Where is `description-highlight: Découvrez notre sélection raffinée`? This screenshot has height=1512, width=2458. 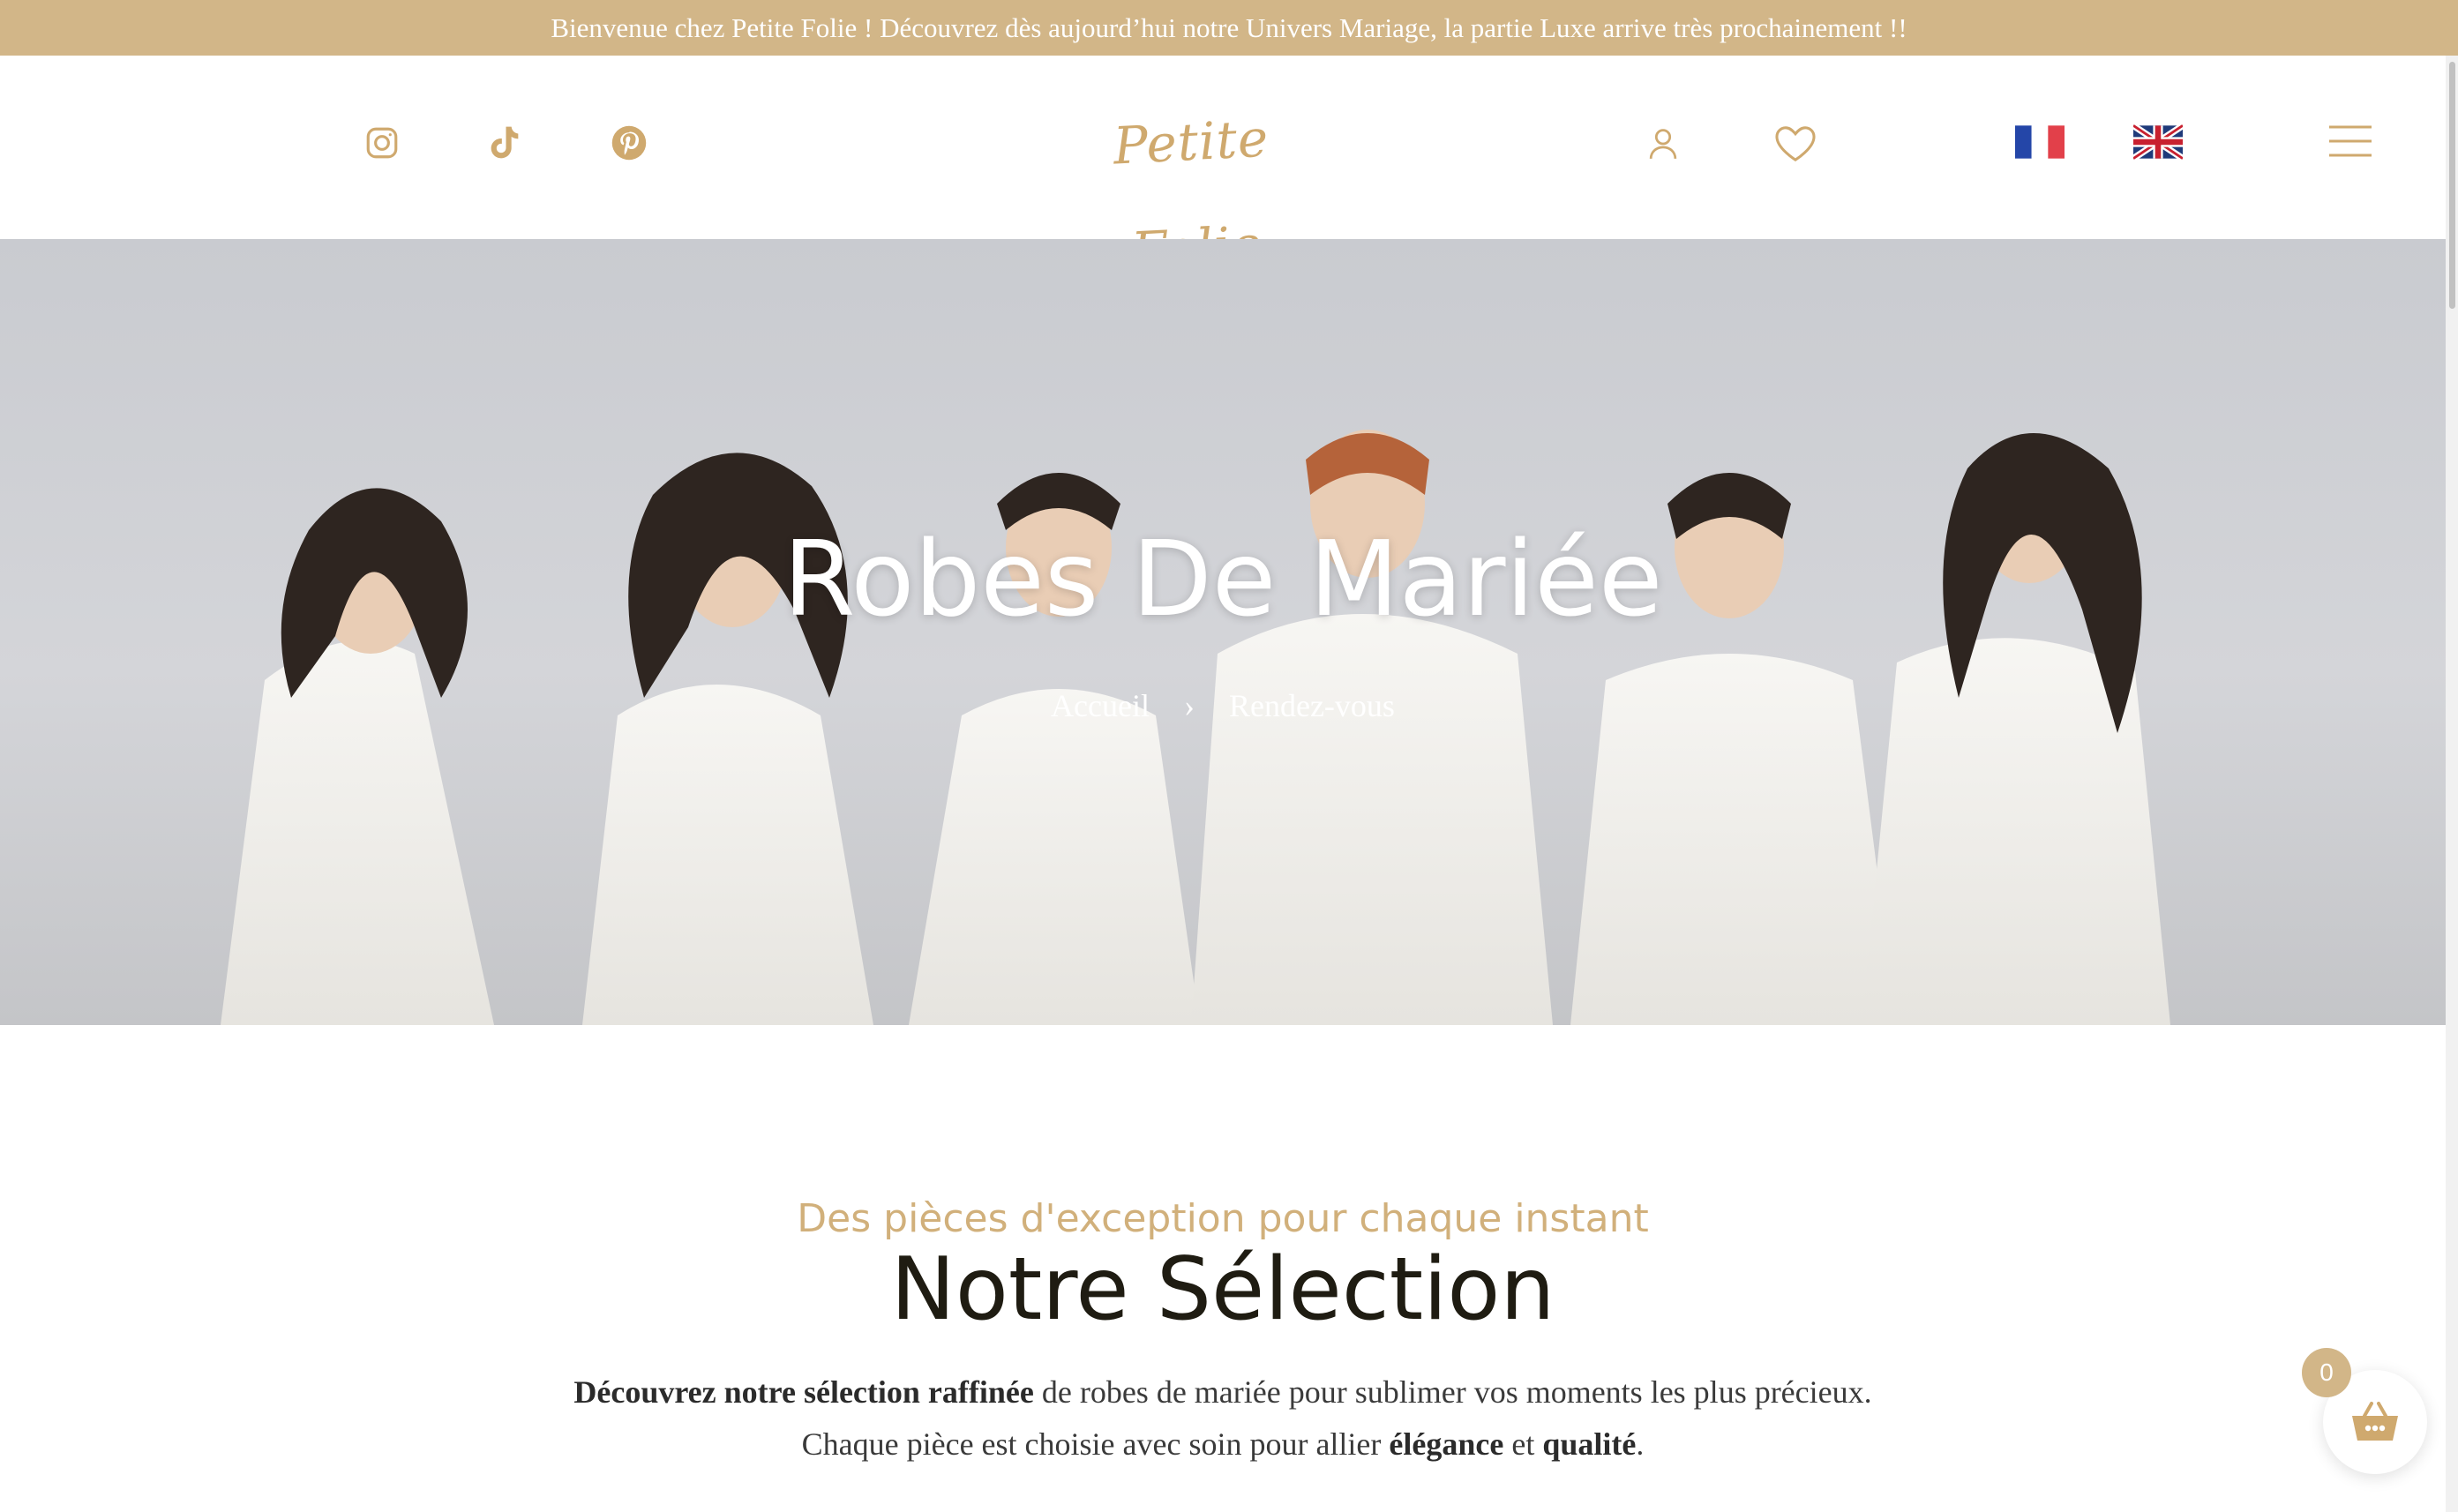
description-highlight: Découvrez notre sélection raffinée is located at coordinates (803, 1392).